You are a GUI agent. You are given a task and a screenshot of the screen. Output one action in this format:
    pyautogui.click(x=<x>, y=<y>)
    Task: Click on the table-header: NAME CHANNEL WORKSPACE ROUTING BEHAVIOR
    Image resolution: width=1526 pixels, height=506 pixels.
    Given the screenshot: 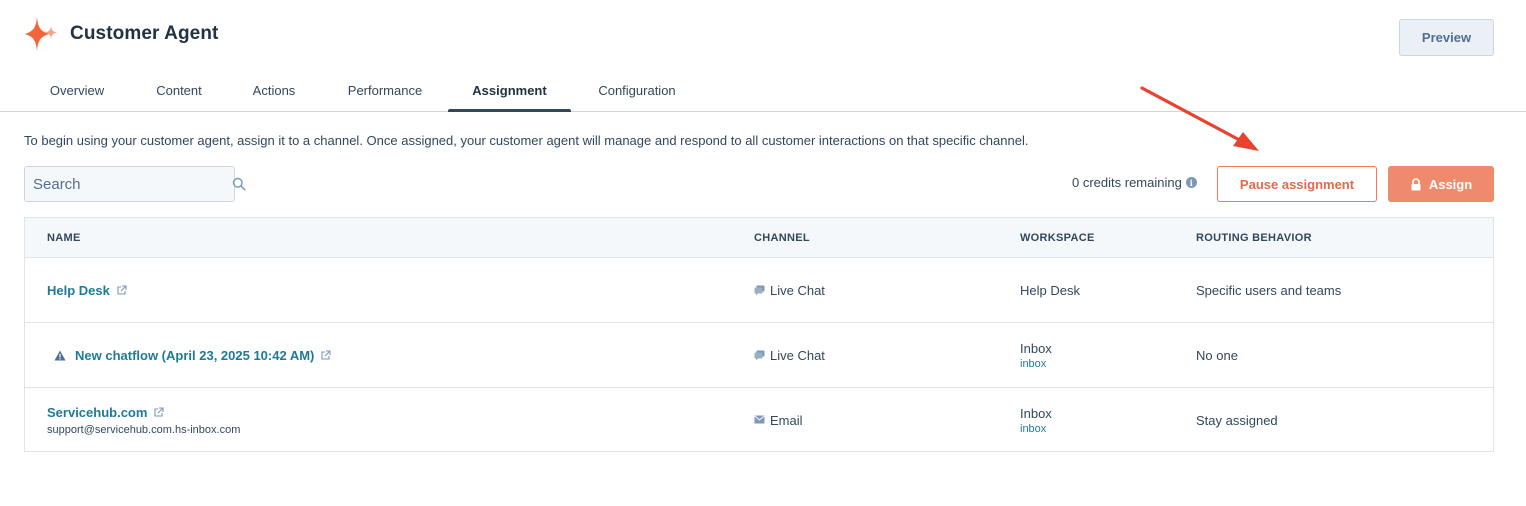 What is the action you would take?
    pyautogui.click(x=759, y=238)
    